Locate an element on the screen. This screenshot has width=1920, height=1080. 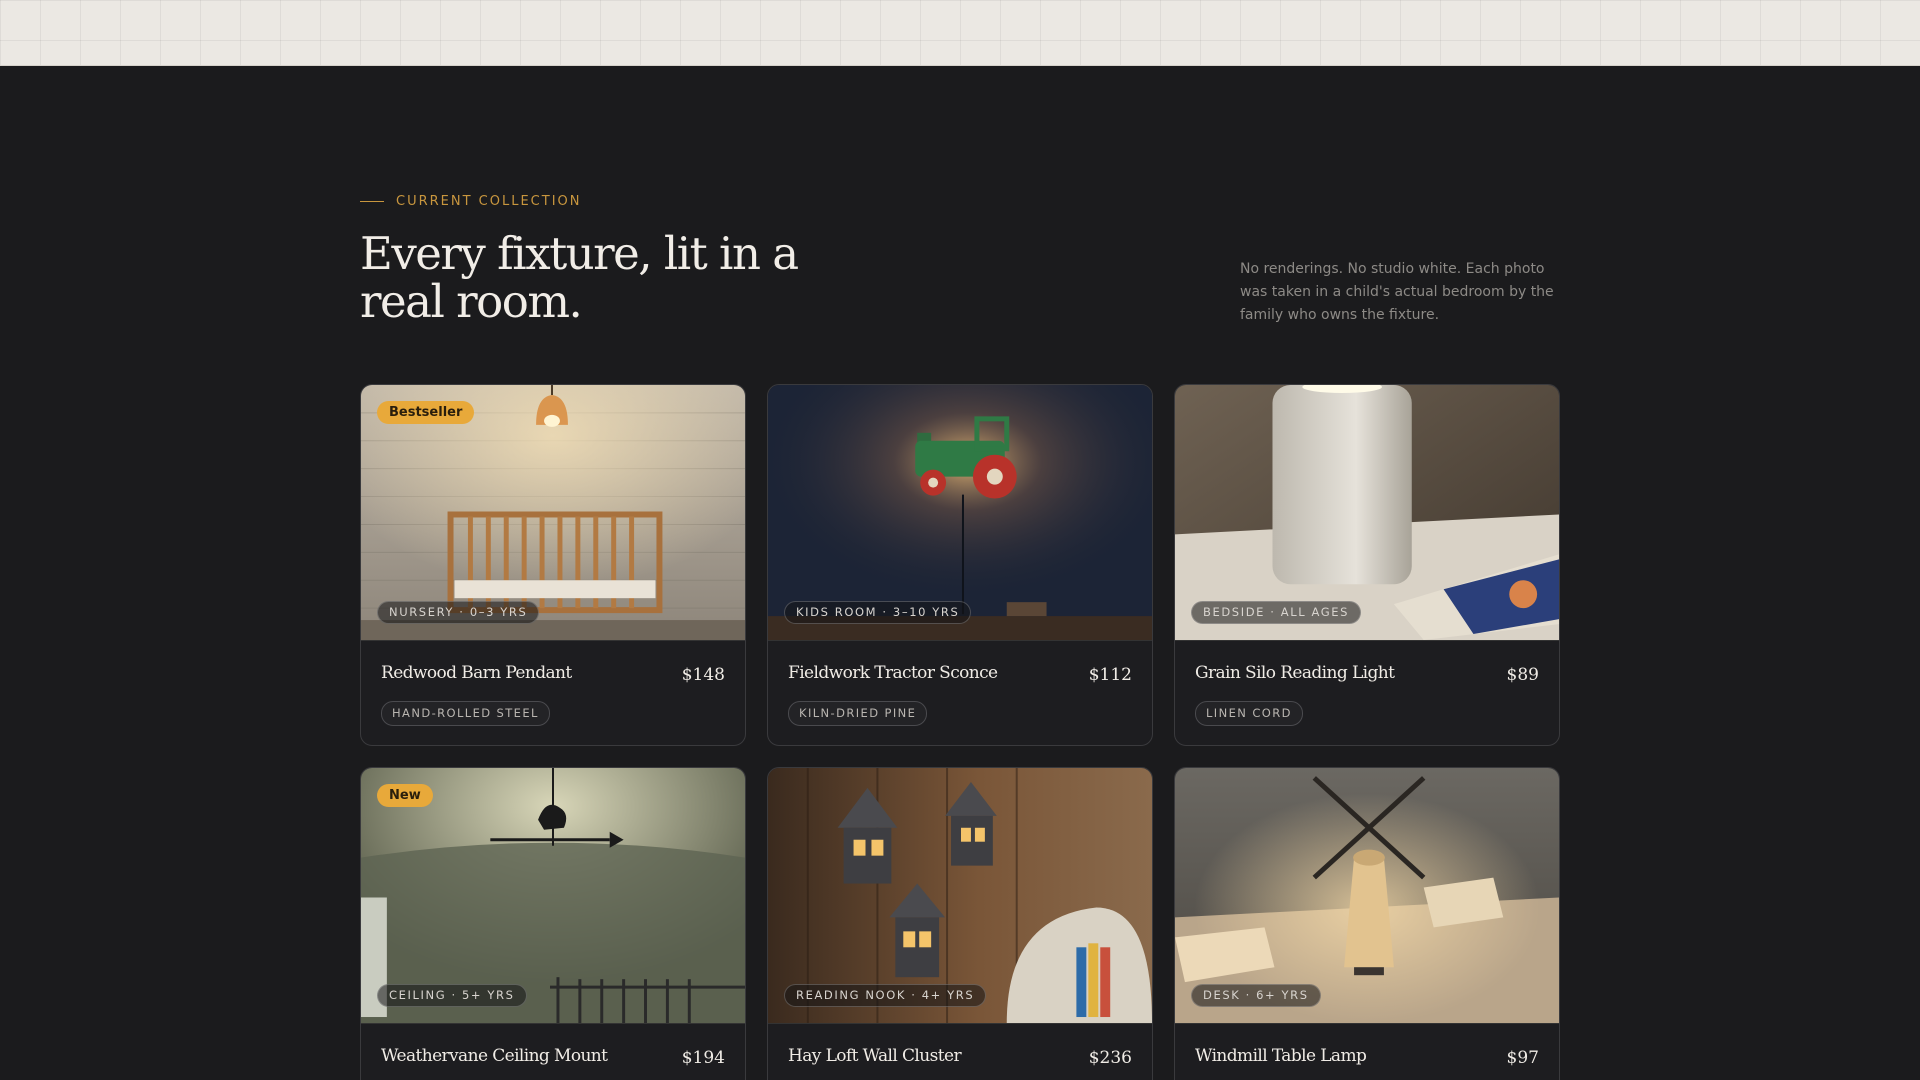
eyebrow: CURRENT COLLECTION is located at coordinates (471, 201).